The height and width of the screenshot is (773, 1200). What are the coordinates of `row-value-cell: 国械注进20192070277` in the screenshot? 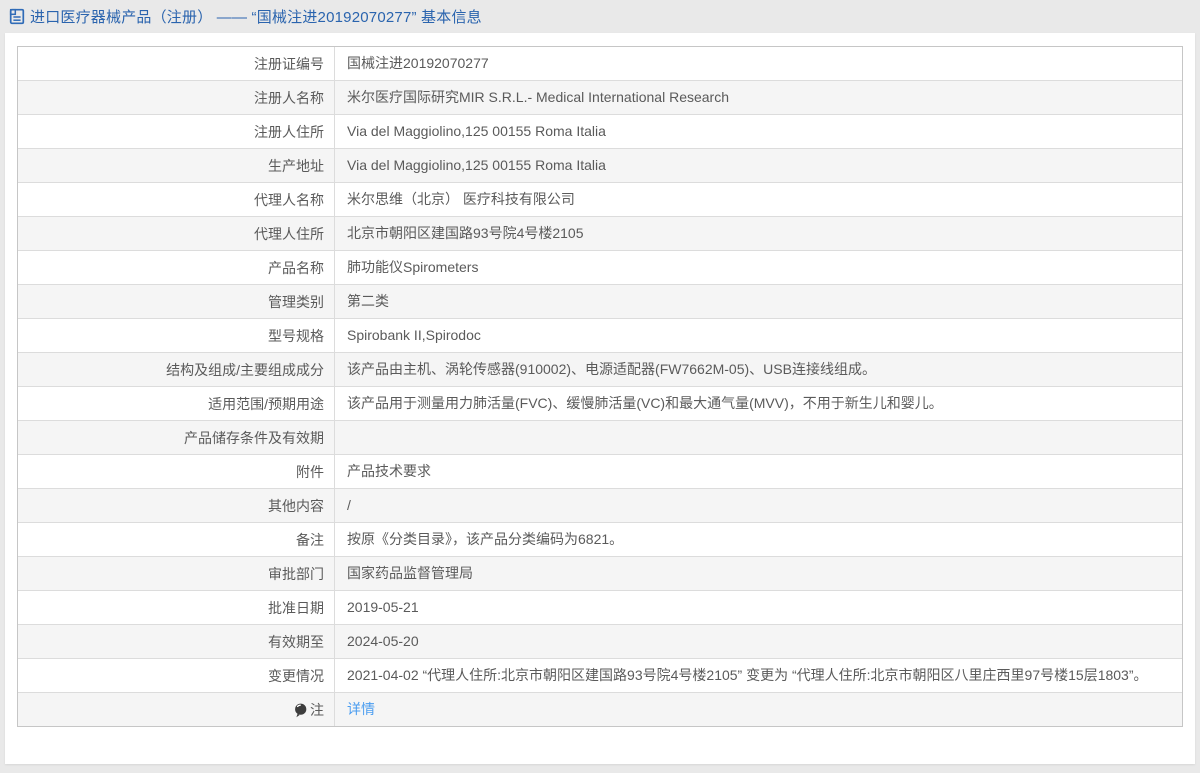 It's located at (758, 63).